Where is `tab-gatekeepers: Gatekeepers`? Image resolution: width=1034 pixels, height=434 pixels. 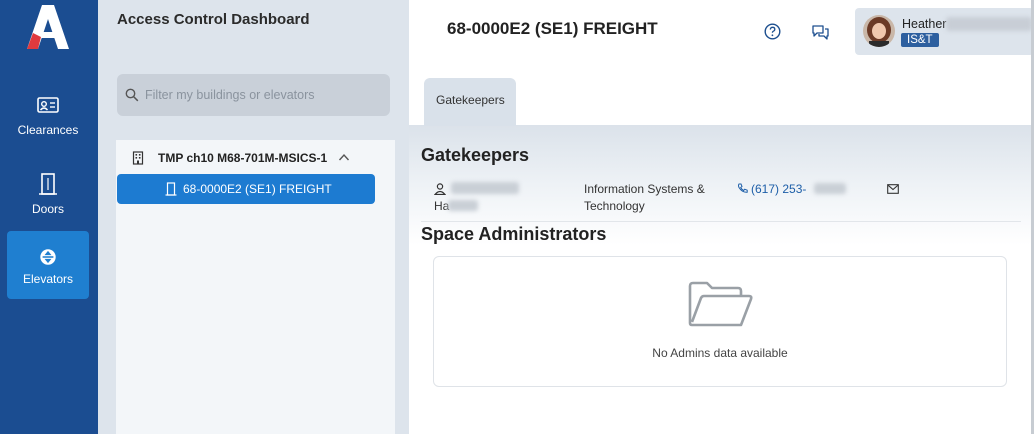
tab-gatekeepers: Gatekeepers is located at coordinates (470, 102).